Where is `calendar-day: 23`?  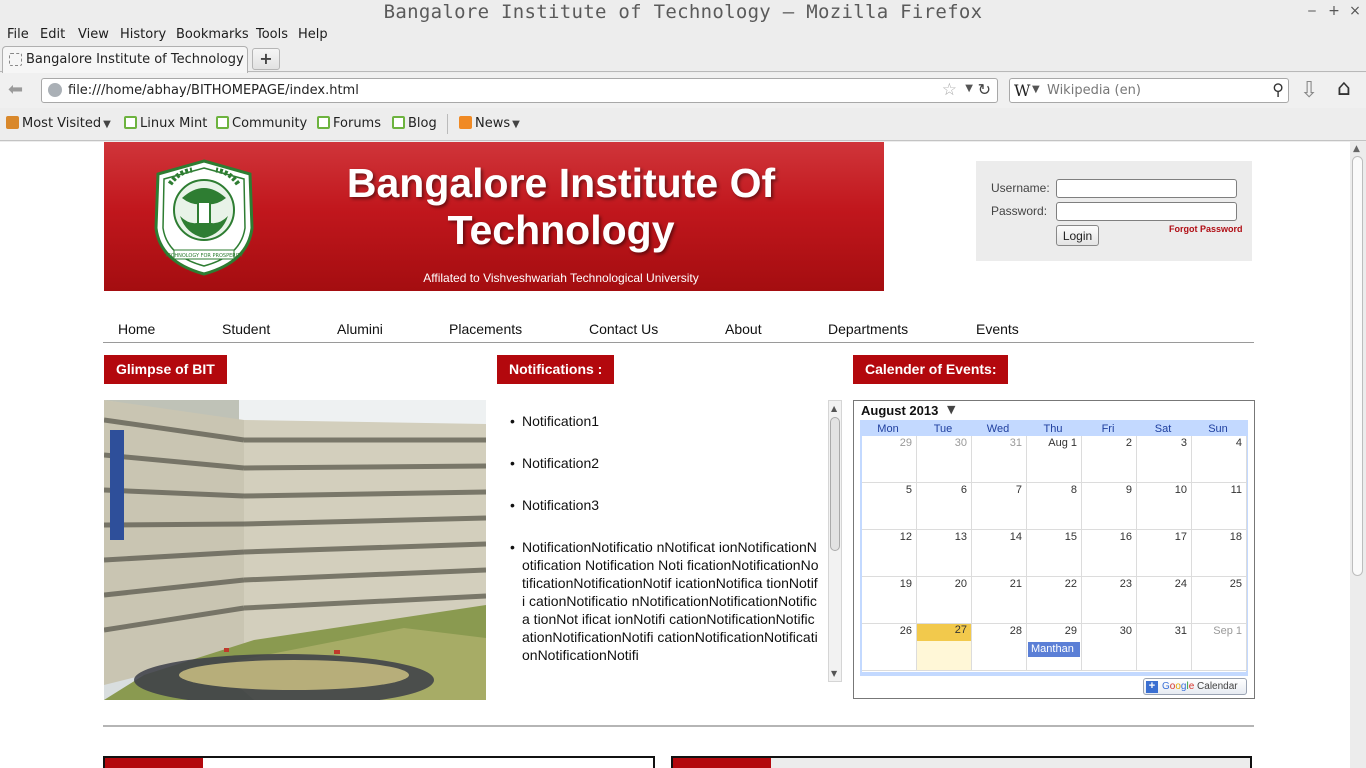 calendar-day: 23 is located at coordinates (1109, 600).